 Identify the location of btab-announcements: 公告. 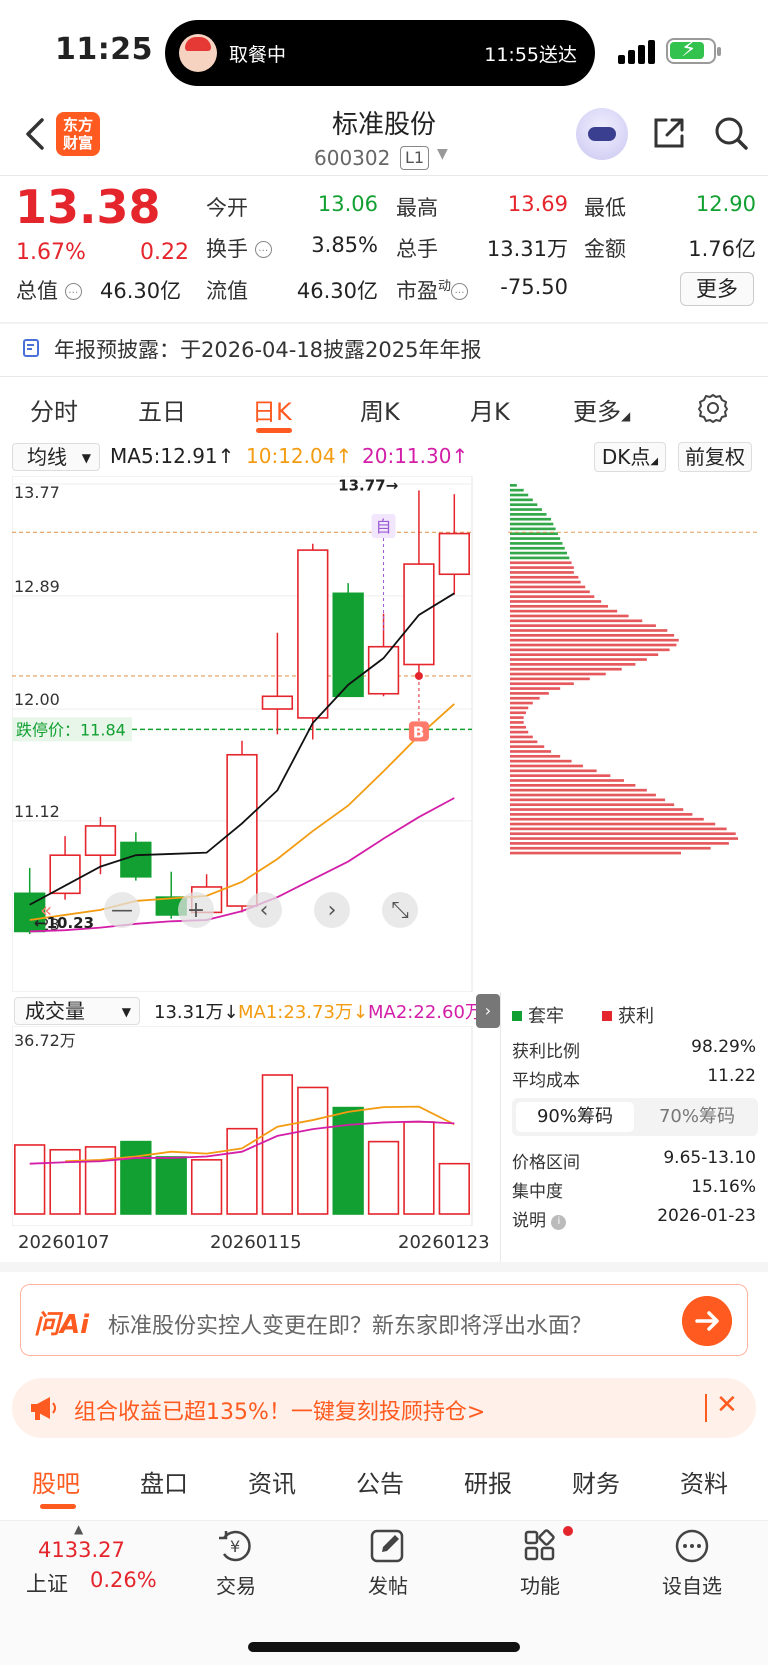
(380, 1481).